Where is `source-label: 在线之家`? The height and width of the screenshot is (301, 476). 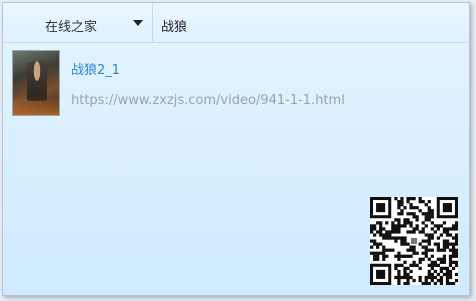
source-label: 在线之家 is located at coordinates (71, 27).